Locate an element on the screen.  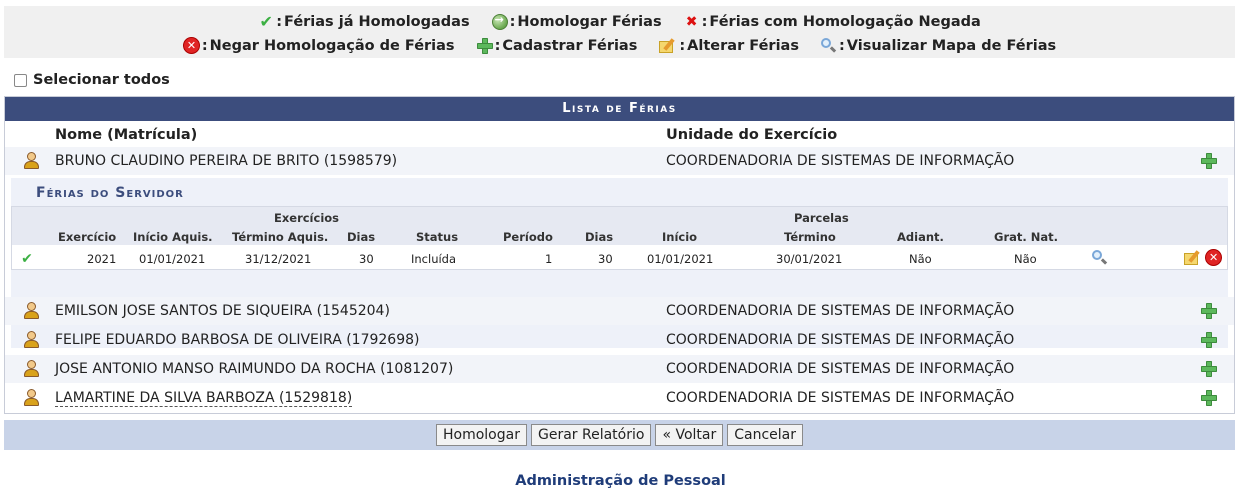
val-termino: 30/01/2021 is located at coordinates (809, 259).